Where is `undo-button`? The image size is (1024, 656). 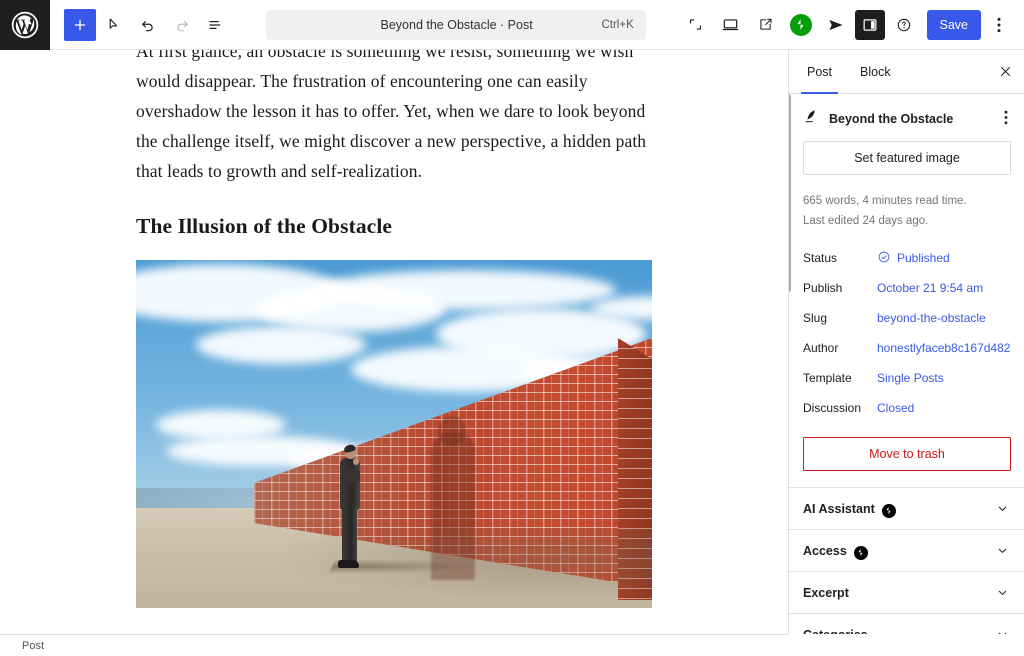
undo-button is located at coordinates (148, 25).